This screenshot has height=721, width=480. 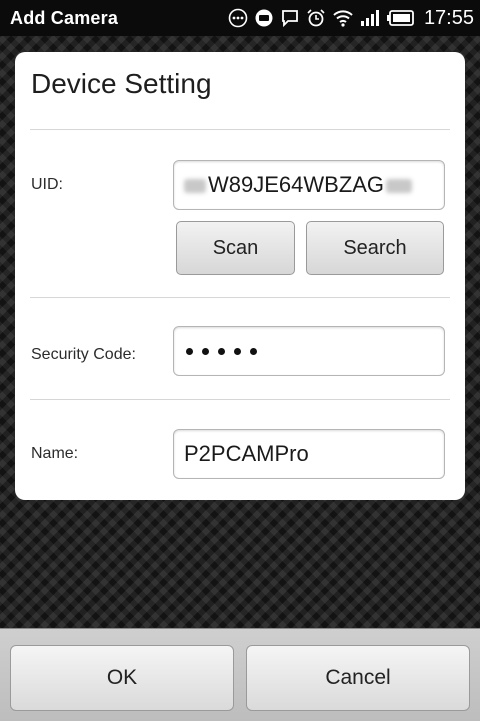 What do you see at coordinates (375, 248) in the screenshot?
I see `search-button: Search` at bounding box center [375, 248].